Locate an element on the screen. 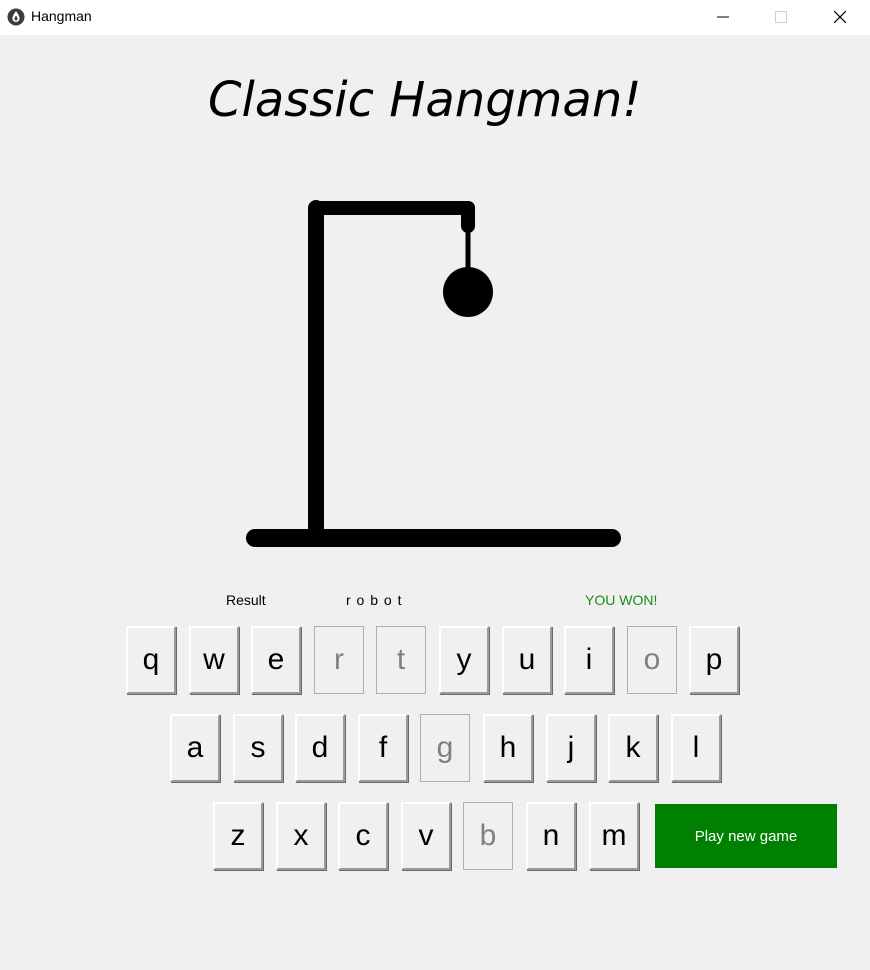 Image resolution: width=870 pixels, height=970 pixels. key-h: h is located at coordinates (508, 748).